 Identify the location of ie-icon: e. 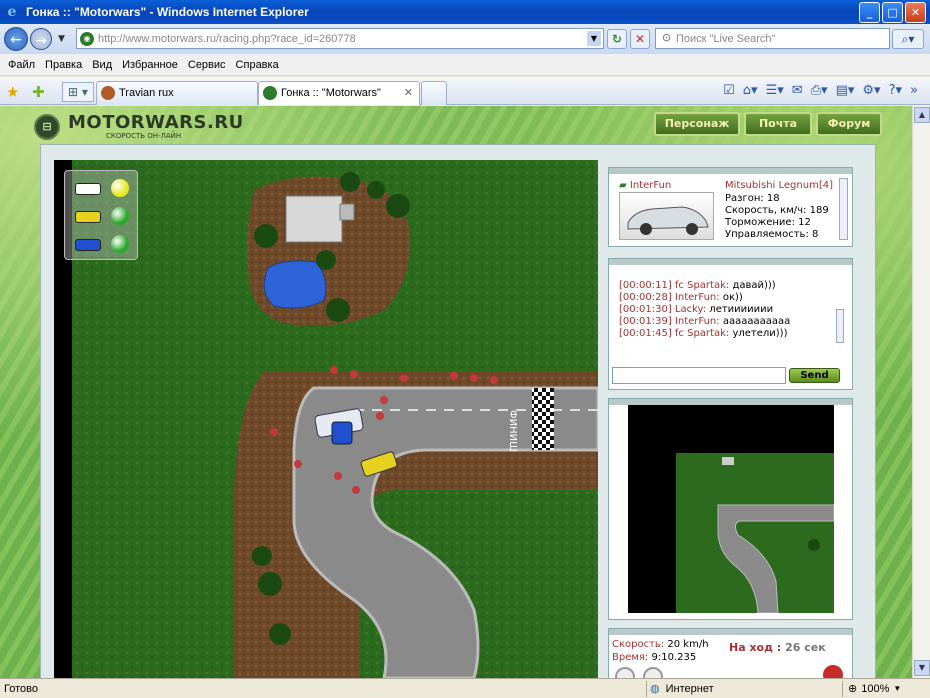
(12, 12).